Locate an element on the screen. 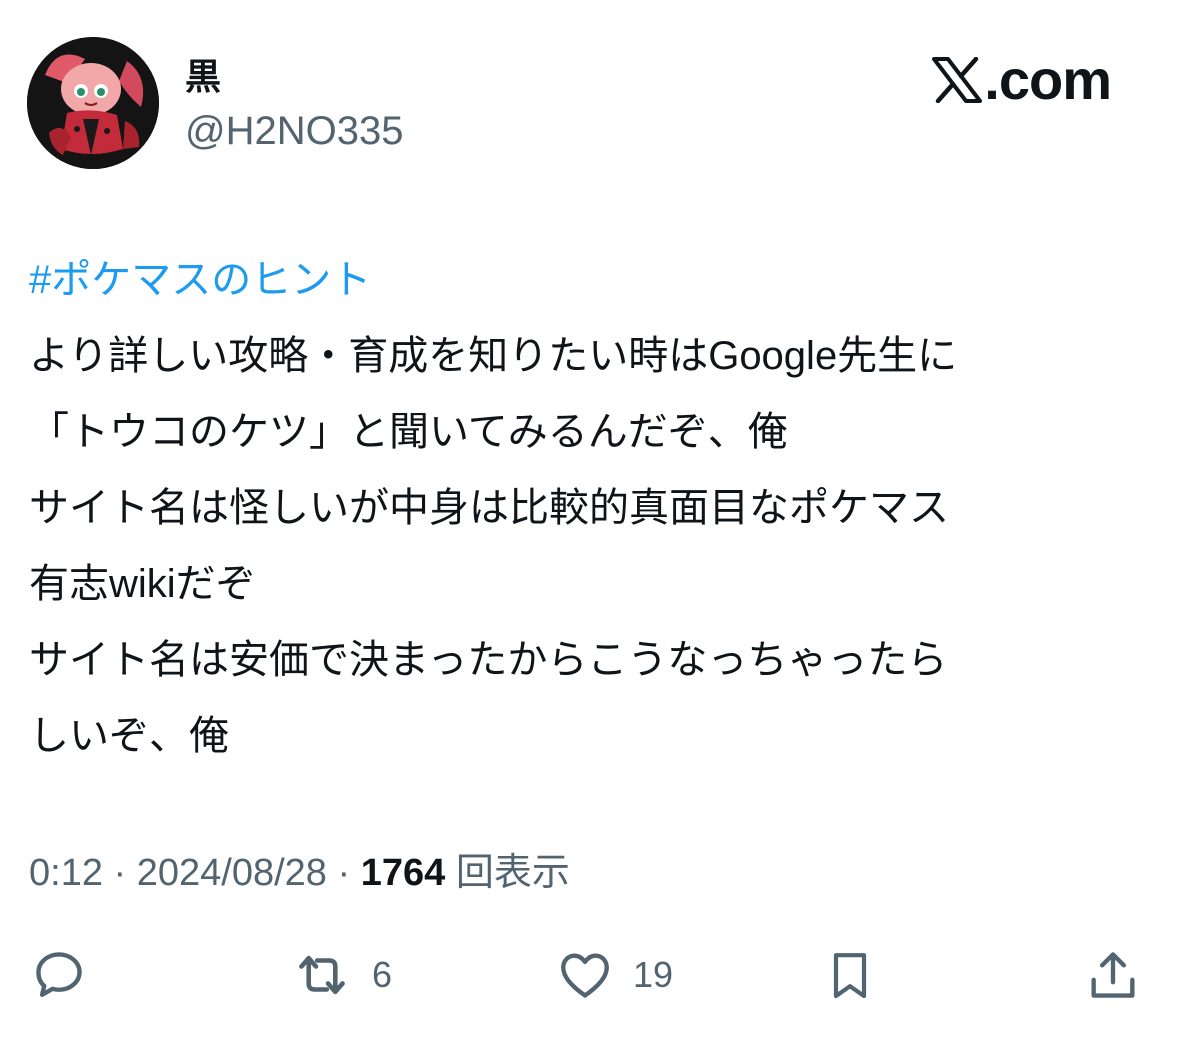 The height and width of the screenshot is (1038, 1179). brand-domain: .com is located at coordinates (1048, 79).